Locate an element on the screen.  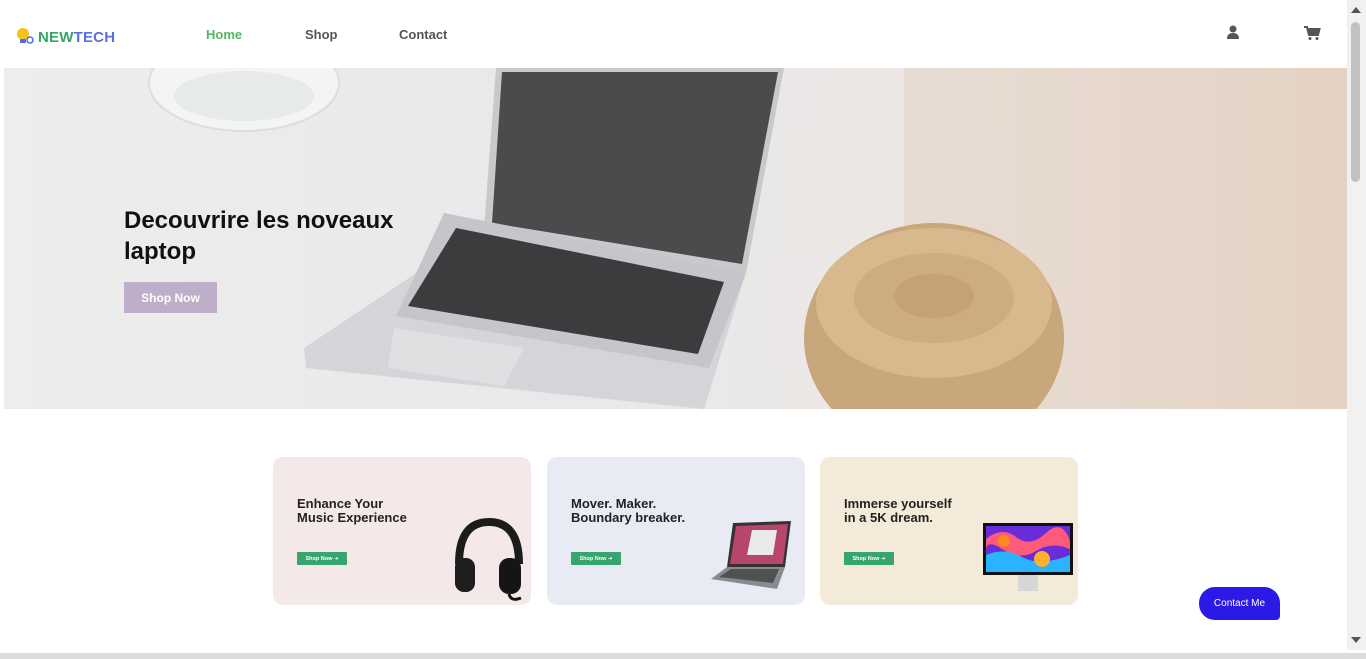
logo: NEWTECH is located at coordinates (65, 37).